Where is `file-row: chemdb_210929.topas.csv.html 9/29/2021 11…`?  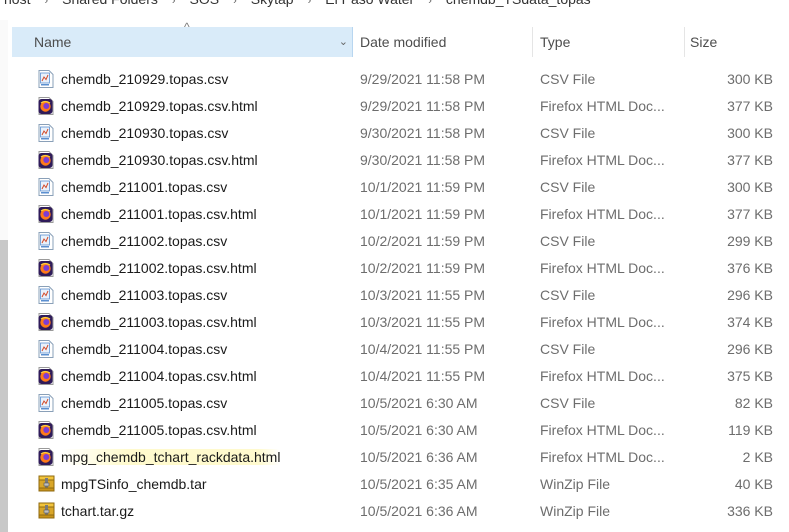 file-row: chemdb_210929.topas.csv.html 9/29/2021 11… is located at coordinates (394, 106).